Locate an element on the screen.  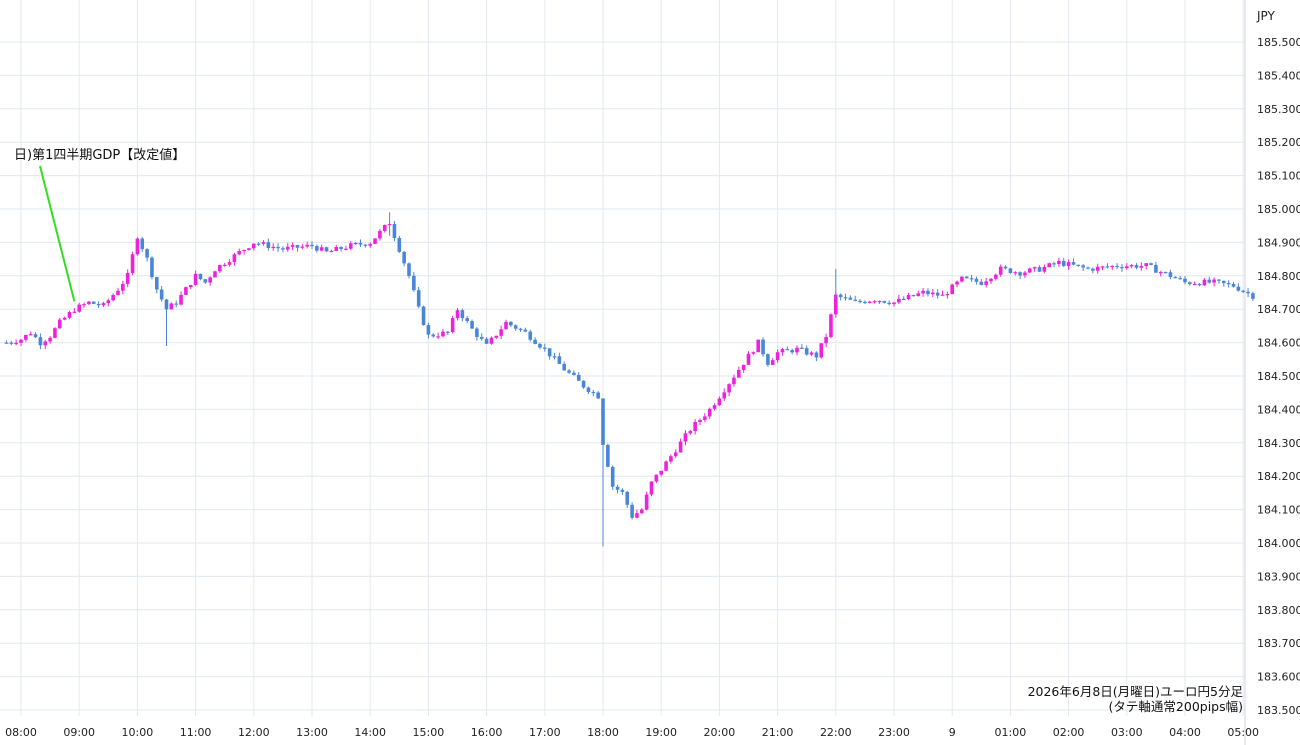
x-tick-label: 02:00 is located at coordinates (1069, 732).